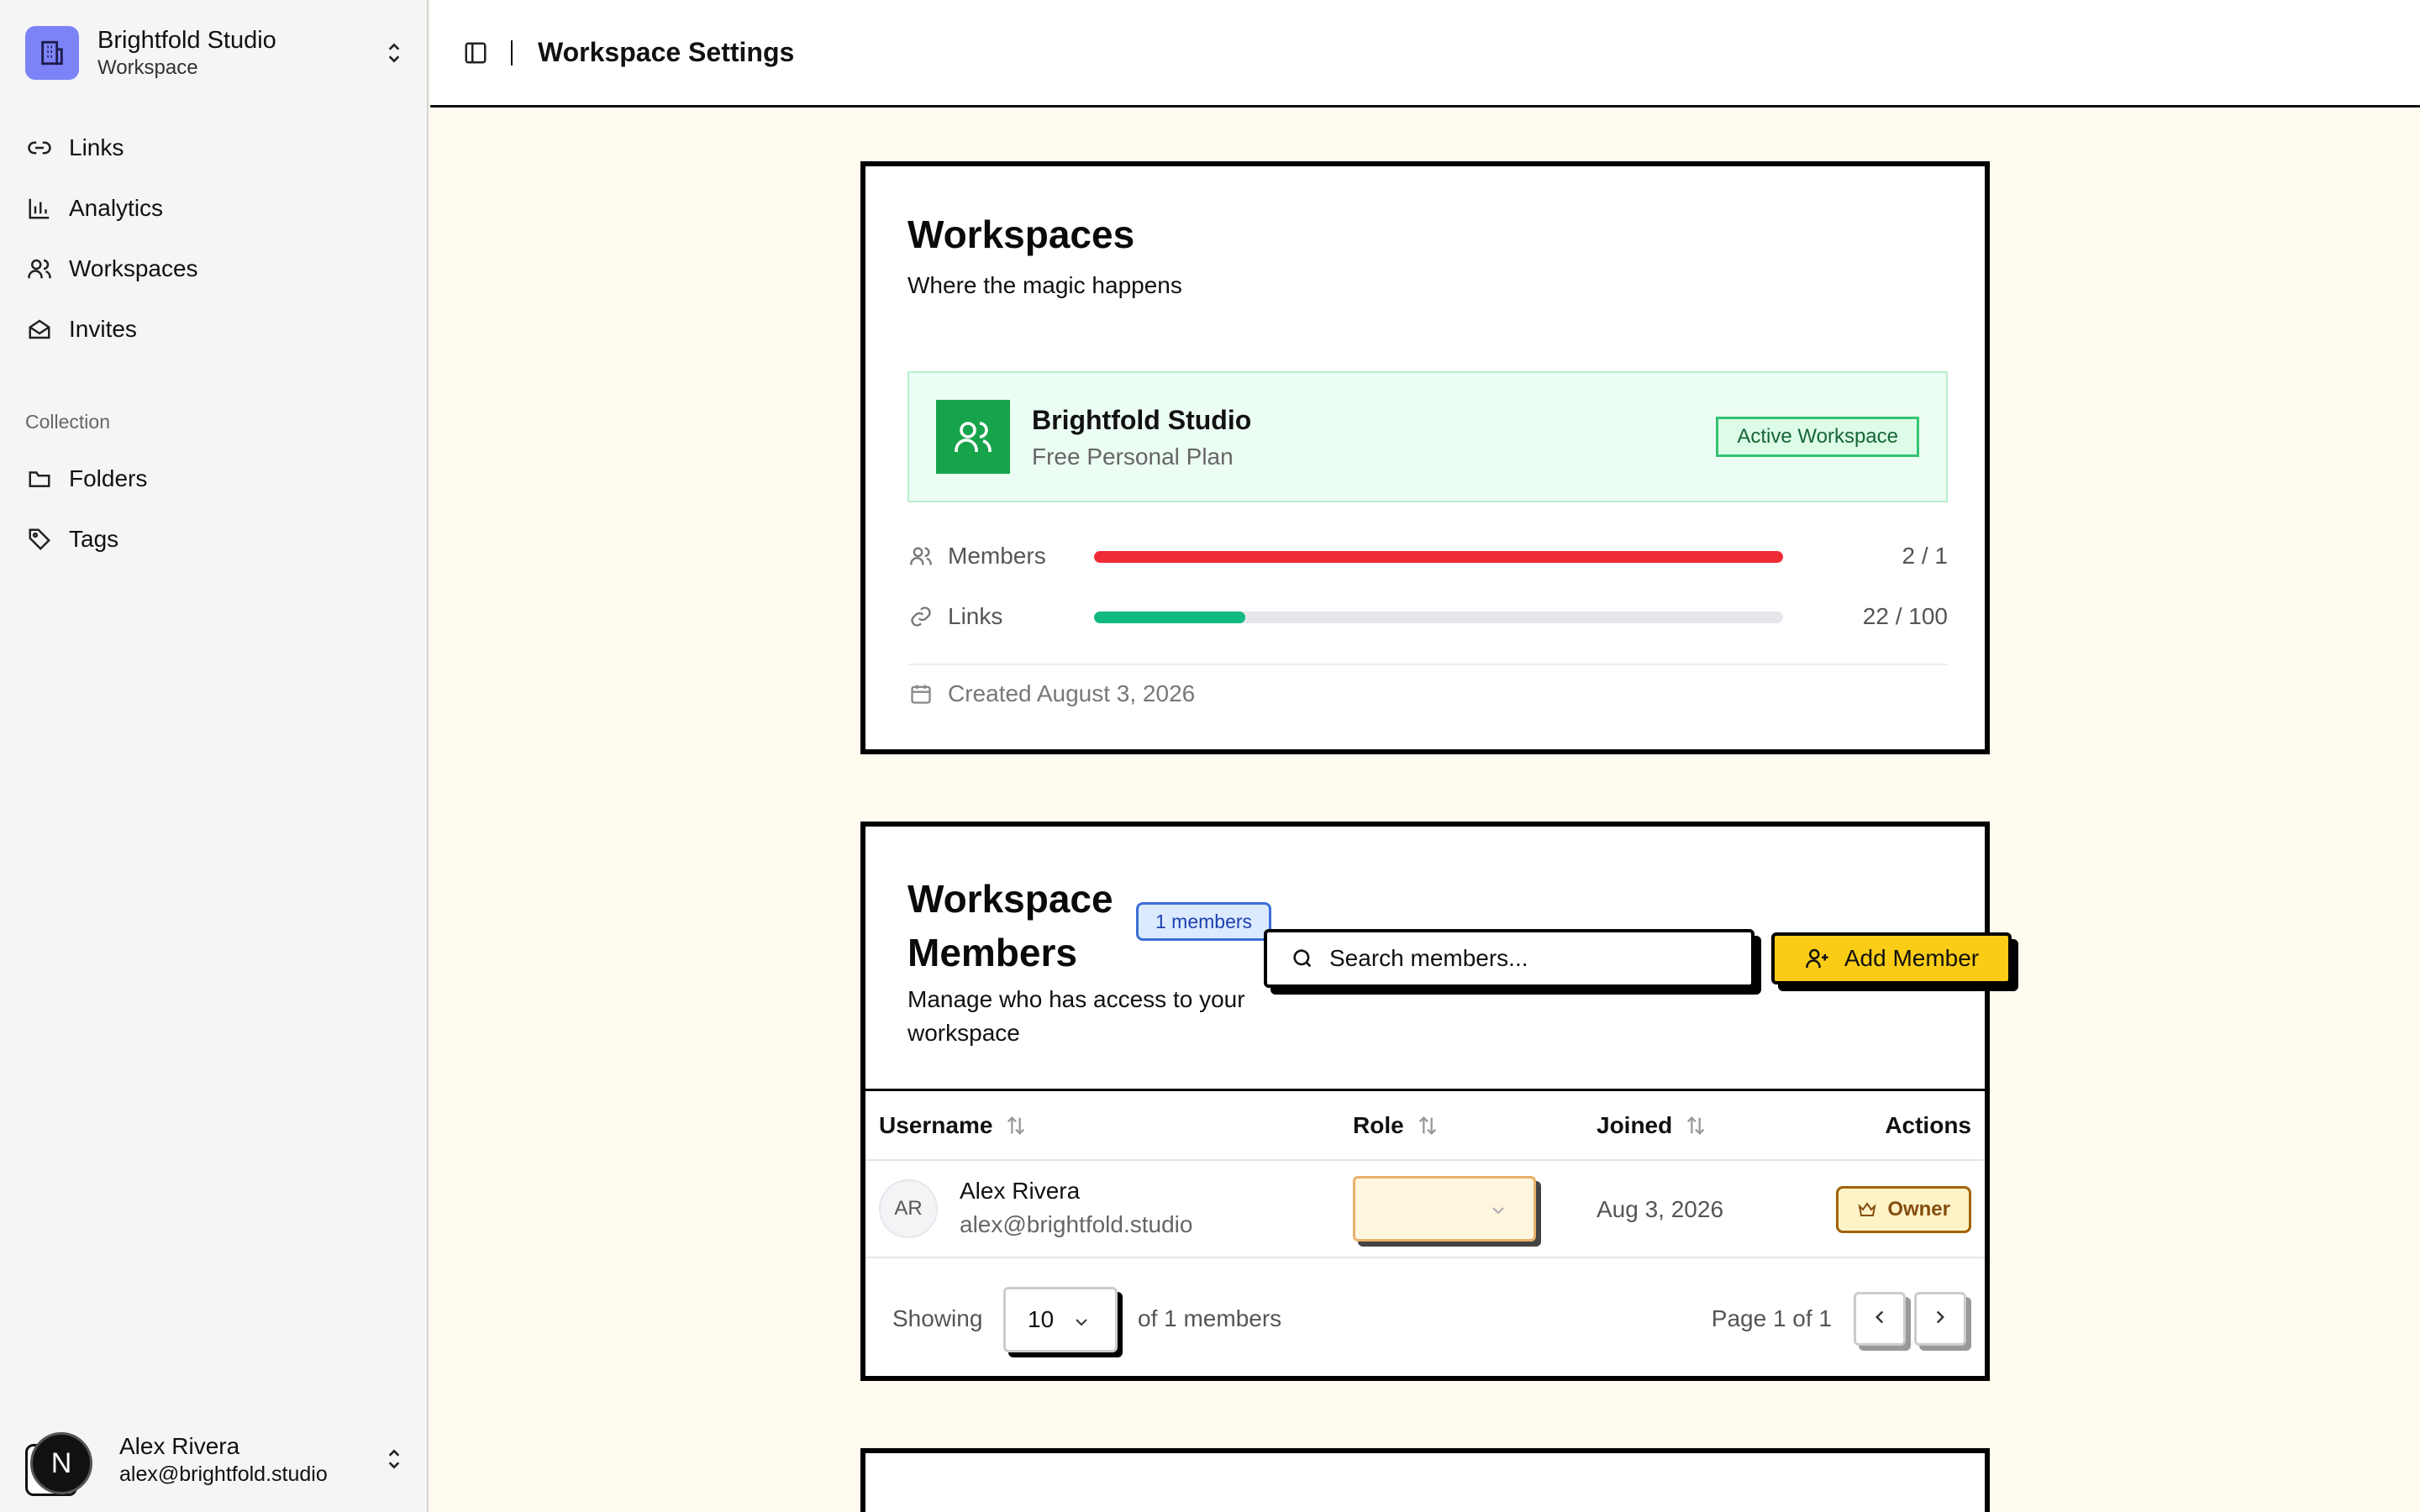 The width and height of the screenshot is (2420, 1512). What do you see at coordinates (921, 693) in the screenshot?
I see `calendar-icon` at bounding box center [921, 693].